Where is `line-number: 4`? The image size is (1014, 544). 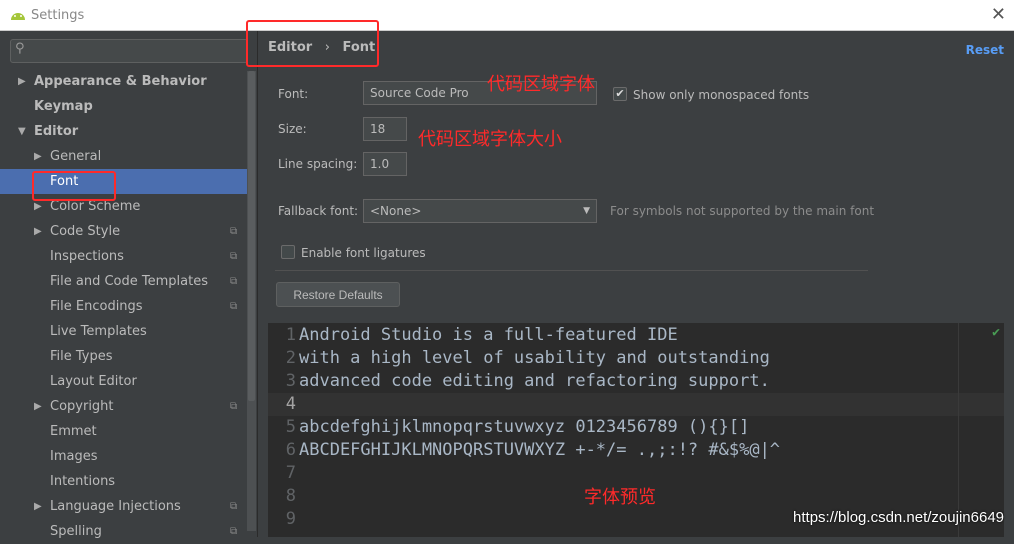 line-number: 4 is located at coordinates (290, 404).